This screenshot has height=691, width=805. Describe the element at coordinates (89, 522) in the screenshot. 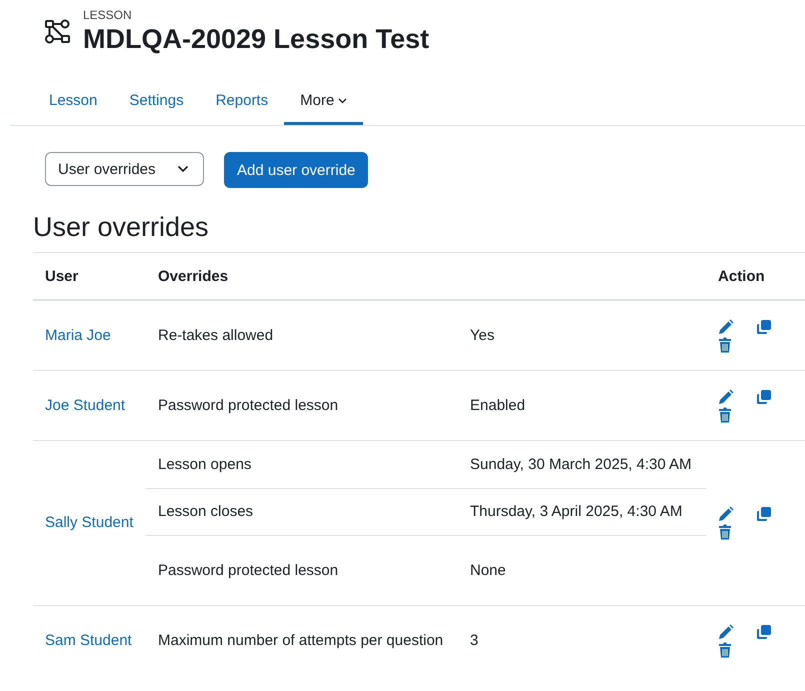

I see `user-link: Sally Student` at that location.